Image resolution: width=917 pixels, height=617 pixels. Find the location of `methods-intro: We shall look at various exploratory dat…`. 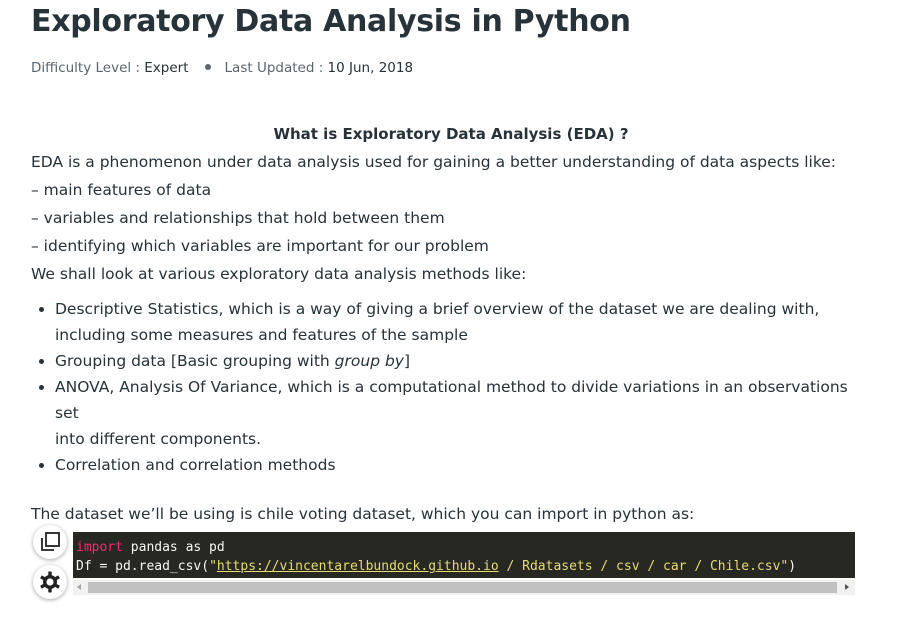

methods-intro: We shall look at various exploratory dat… is located at coordinates (279, 274).